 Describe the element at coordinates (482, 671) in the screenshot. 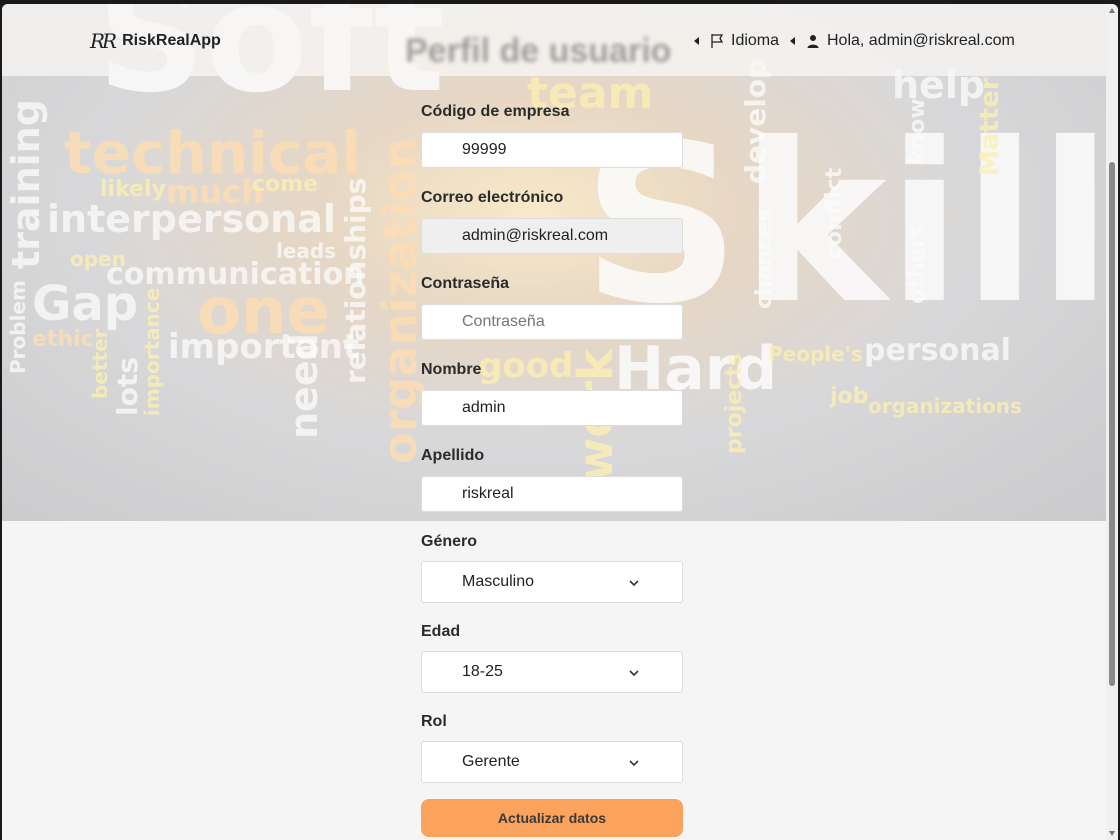

I see `age-selected-value: 18-25` at that location.